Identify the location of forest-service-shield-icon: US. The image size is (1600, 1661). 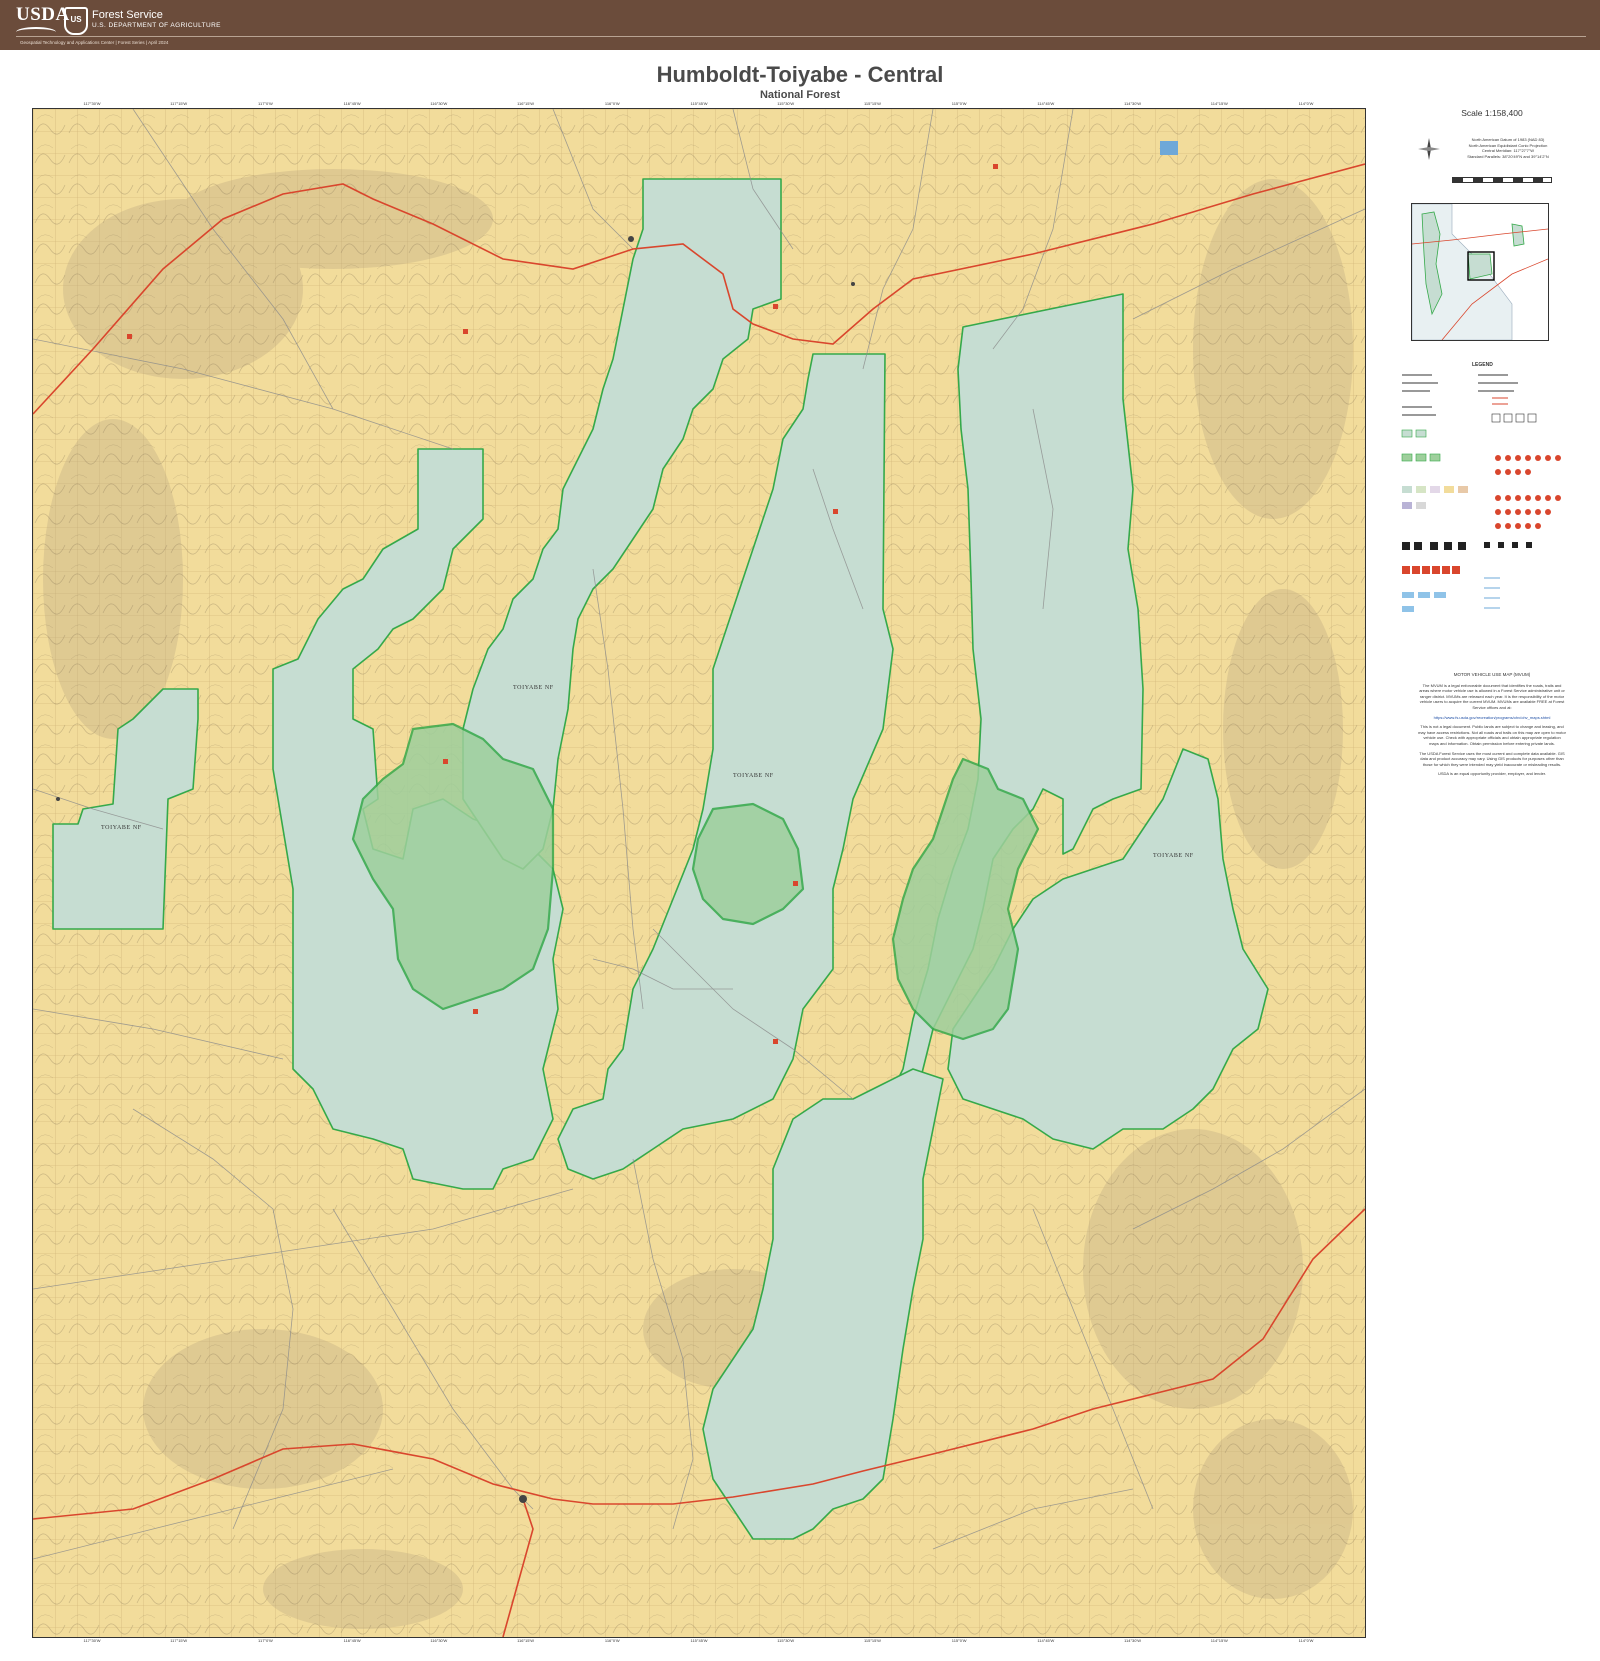
(76, 21).